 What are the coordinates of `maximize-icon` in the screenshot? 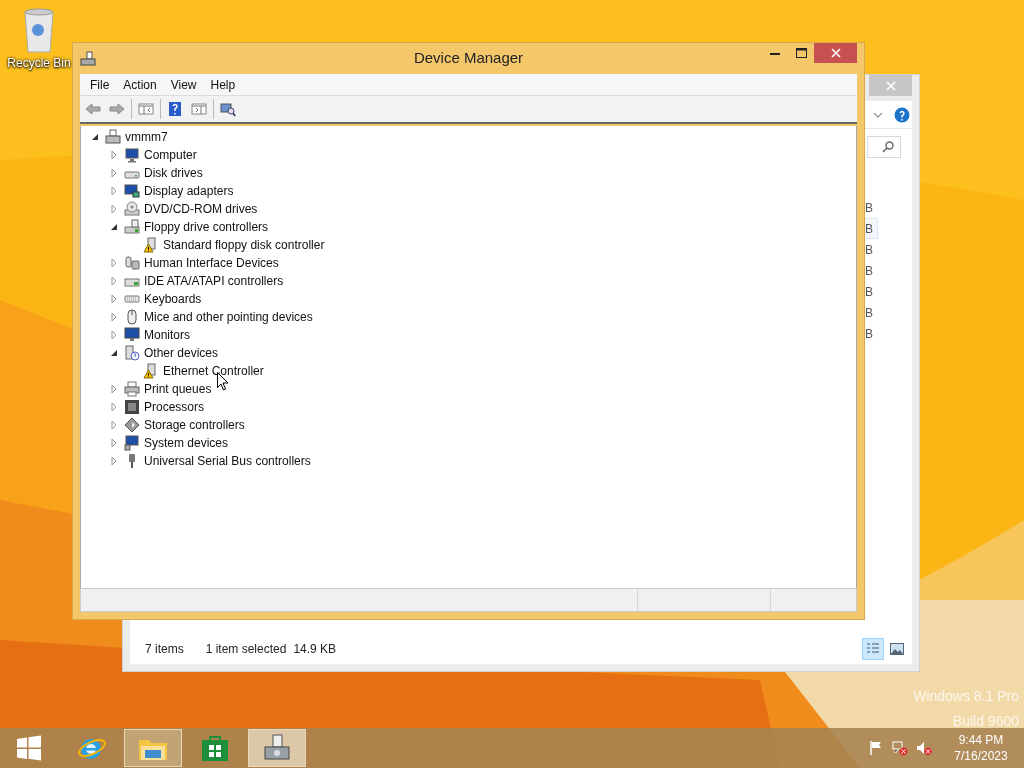 It's located at (801, 53).